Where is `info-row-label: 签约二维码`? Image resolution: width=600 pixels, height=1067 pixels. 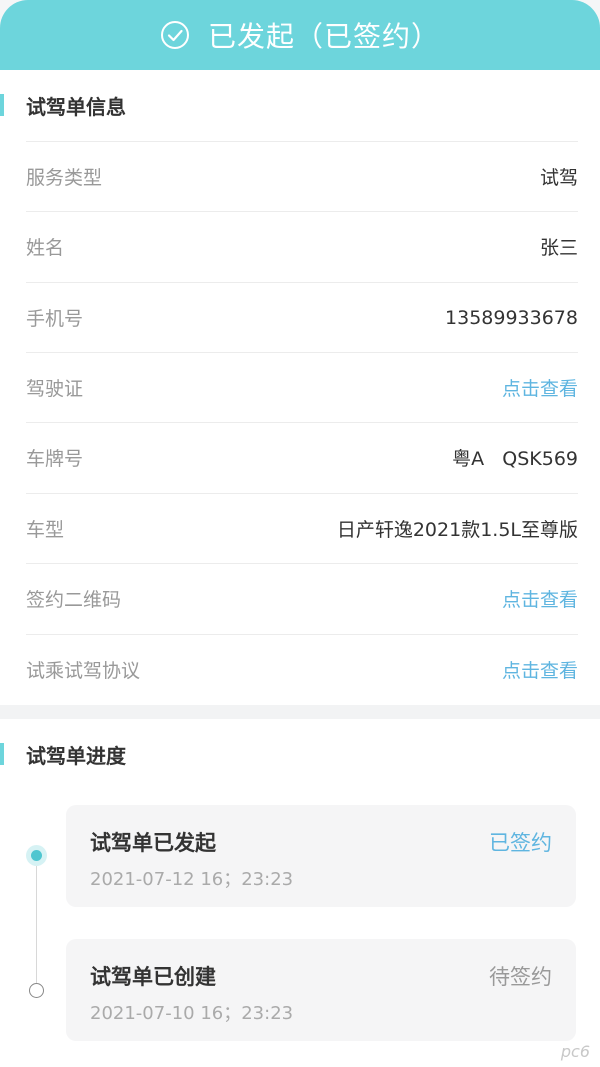
info-row-label: 签约二维码 is located at coordinates (74, 600).